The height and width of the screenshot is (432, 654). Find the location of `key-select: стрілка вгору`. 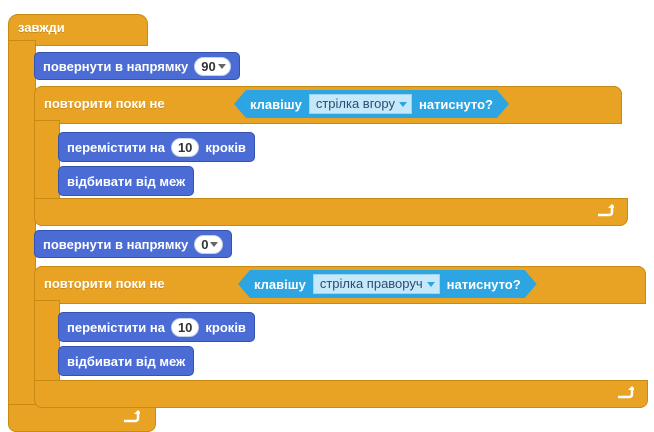

key-select: стрілка вгору is located at coordinates (360, 104).